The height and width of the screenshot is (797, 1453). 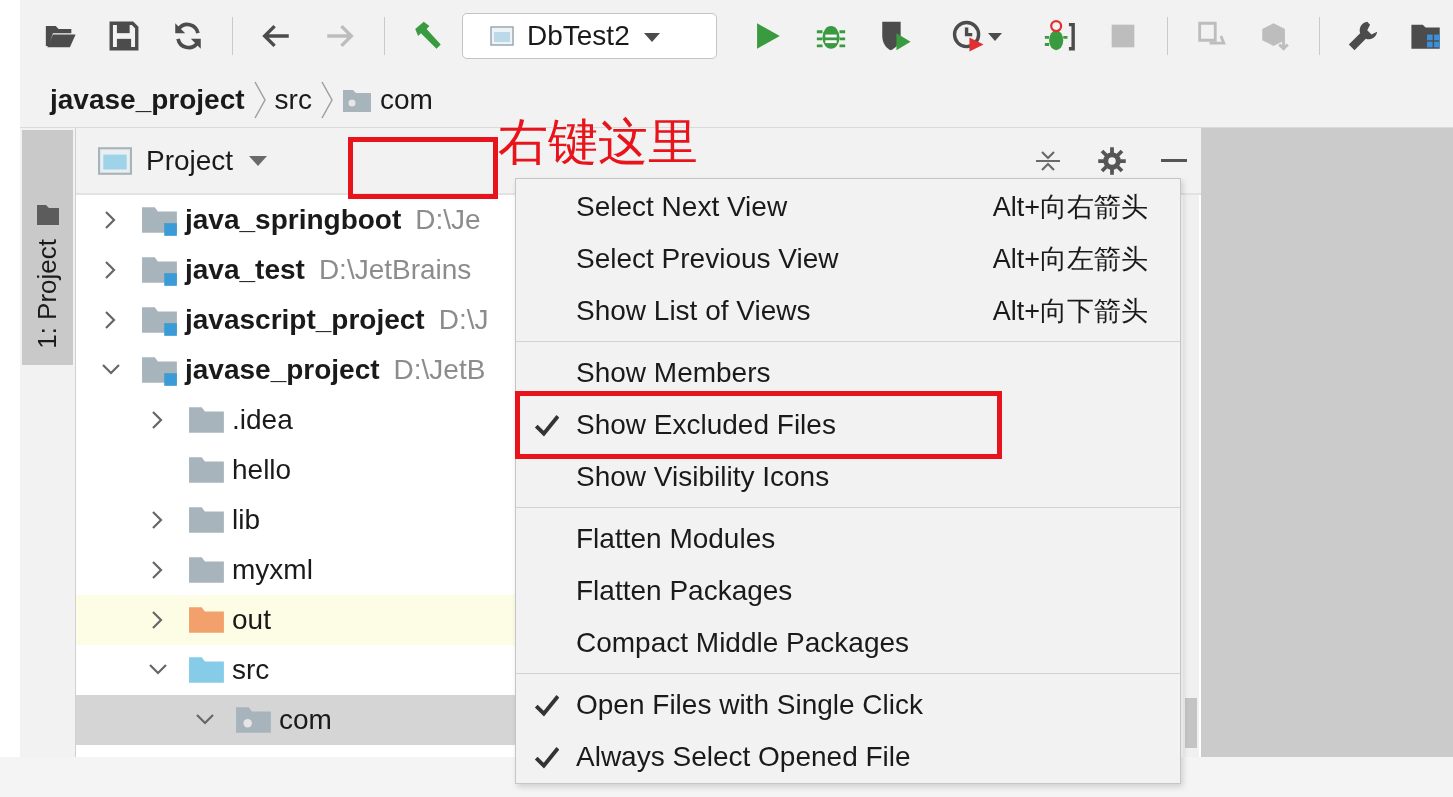 What do you see at coordinates (47, 247) in the screenshot?
I see `project-tool-tab: 1: Project` at bounding box center [47, 247].